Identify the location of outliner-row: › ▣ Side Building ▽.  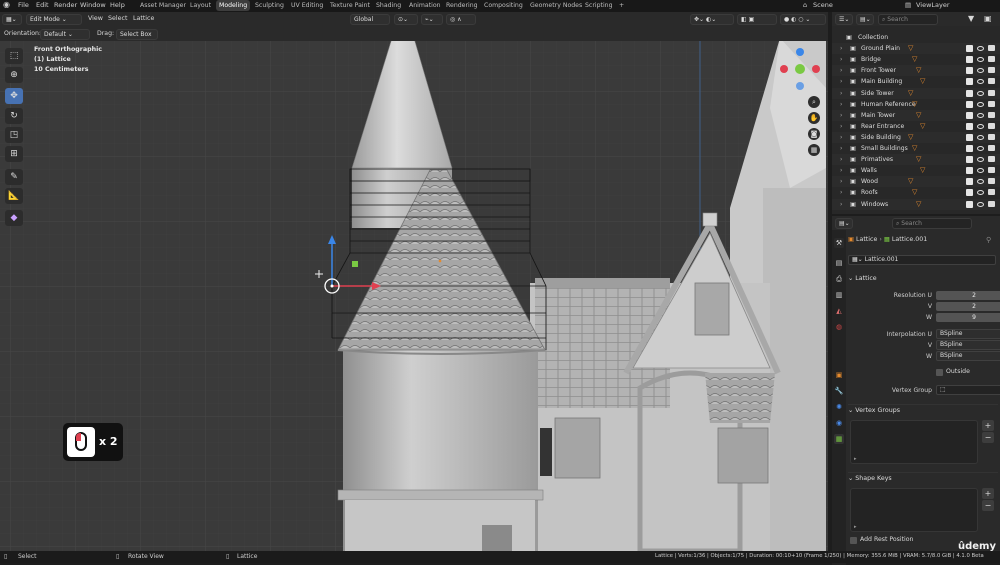
(916, 137).